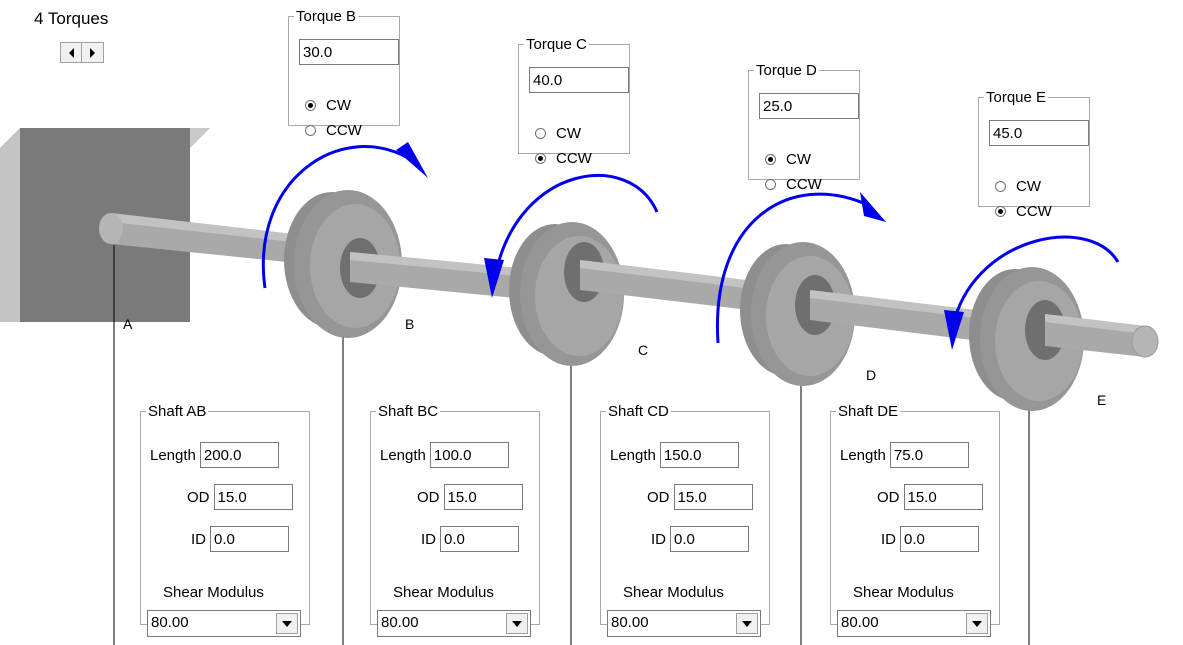 The width and height of the screenshot is (1183, 645). What do you see at coordinates (428, 497) in the screenshot?
I see `shaft-bc-od-label: OD` at bounding box center [428, 497].